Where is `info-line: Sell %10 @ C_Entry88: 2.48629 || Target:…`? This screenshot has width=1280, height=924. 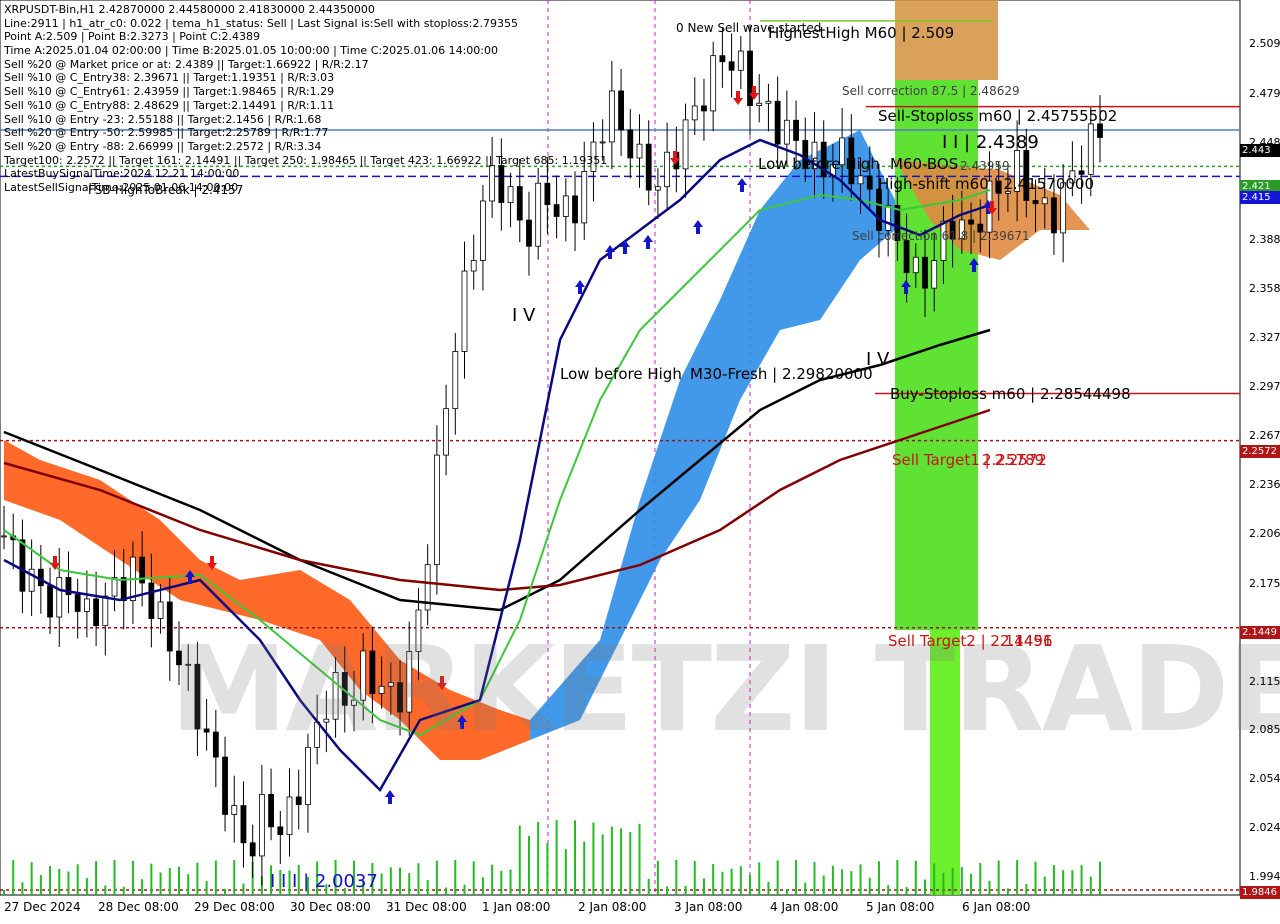
info-line: Sell %10 @ C_Entry88: 2.48629 || Target:… is located at coordinates (169, 105).